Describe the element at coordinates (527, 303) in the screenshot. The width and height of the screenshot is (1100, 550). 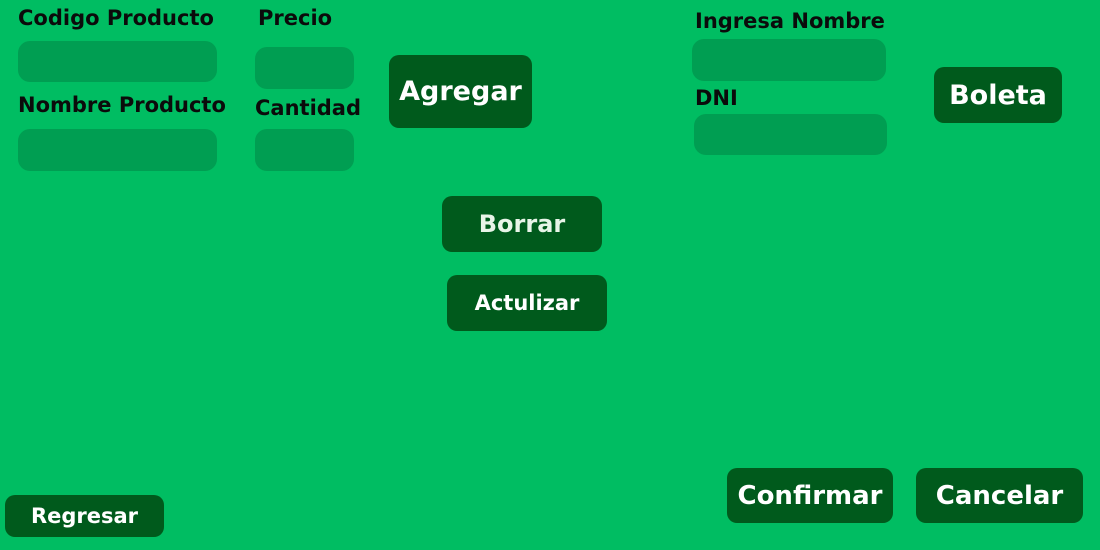
I see `actualizar-button: Actulizar` at that location.